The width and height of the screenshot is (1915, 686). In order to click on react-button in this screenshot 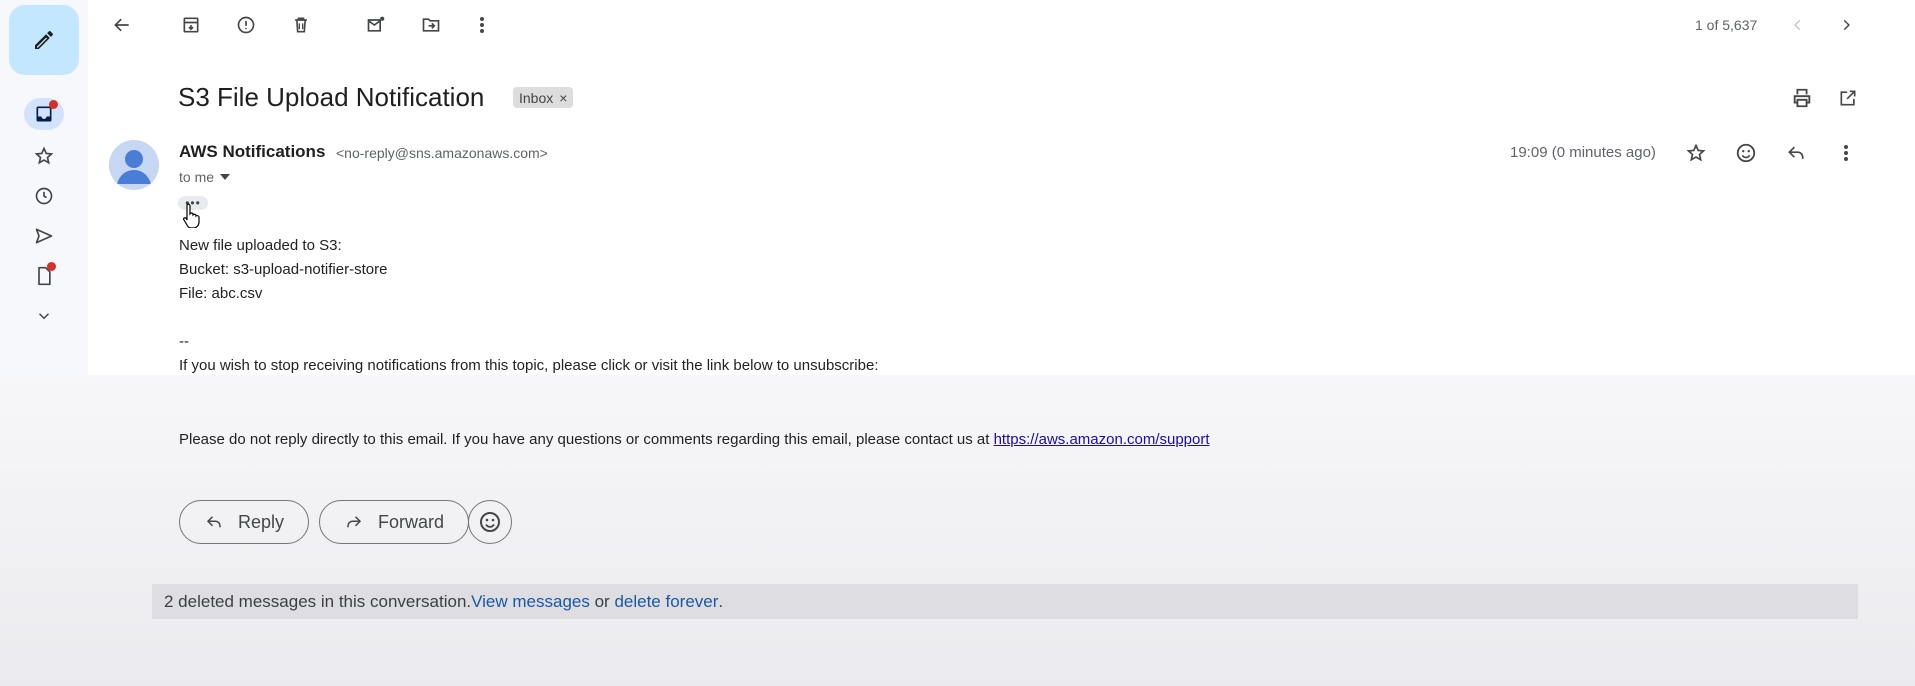, I will do `click(490, 522)`.